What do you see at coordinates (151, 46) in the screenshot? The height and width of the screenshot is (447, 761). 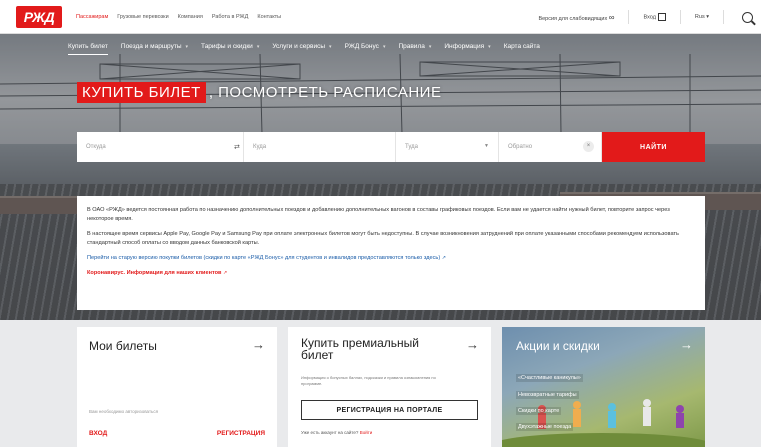 I see `hero-nav-label: Поезда и маршруты` at bounding box center [151, 46].